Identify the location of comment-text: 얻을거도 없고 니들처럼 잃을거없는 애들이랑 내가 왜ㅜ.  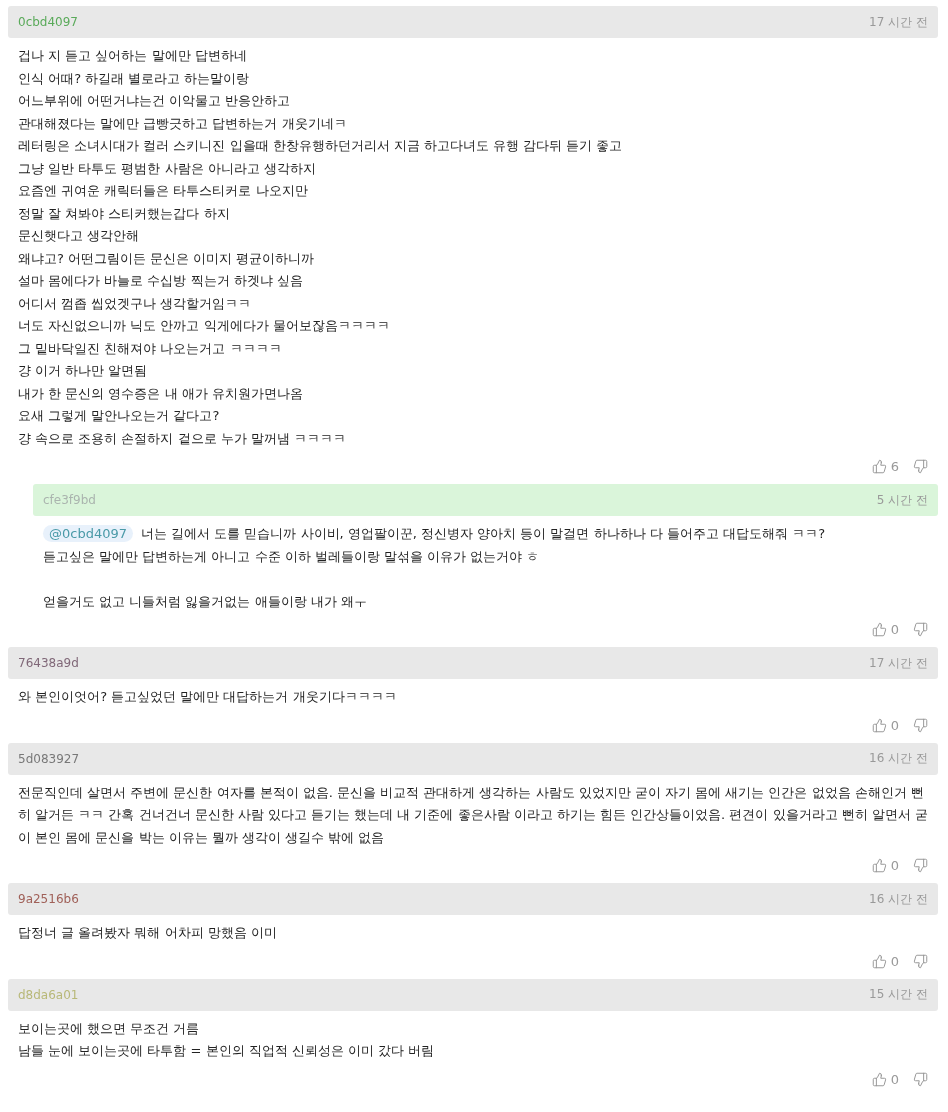
(205, 601).